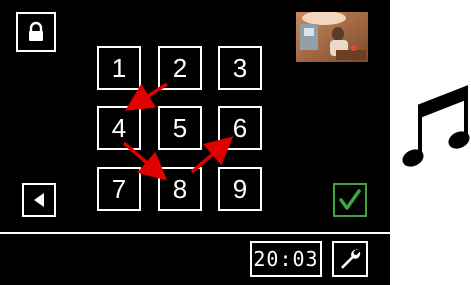  What do you see at coordinates (286, 259) in the screenshot?
I see `clock-display: 20:03` at bounding box center [286, 259].